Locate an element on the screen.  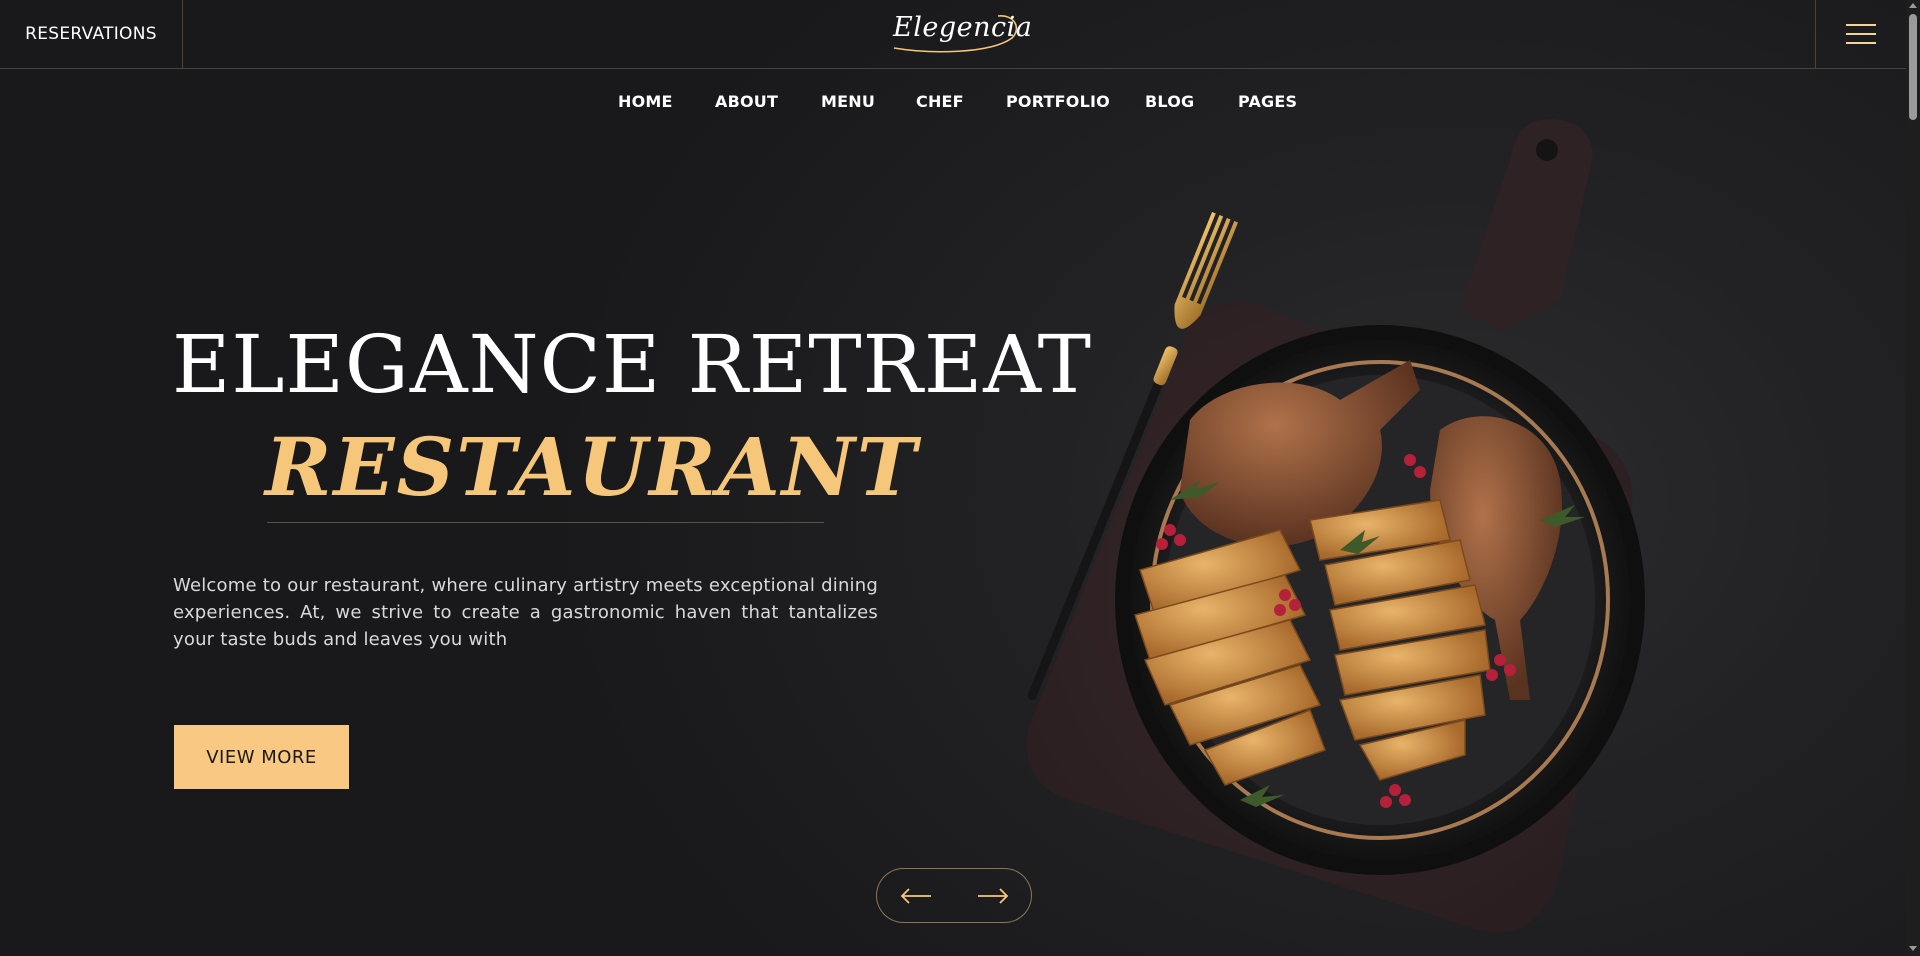
hamburger-icon is located at coordinates (1861, 34).